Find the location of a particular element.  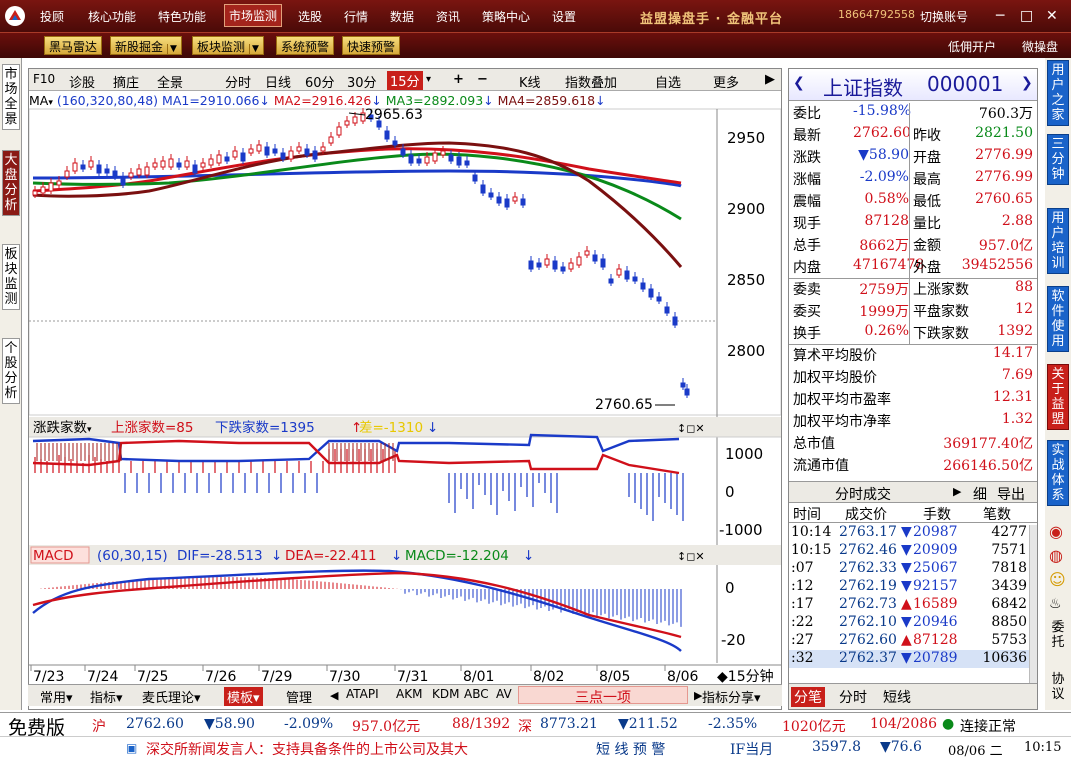

period-30min: 30分 is located at coordinates (362, 81).